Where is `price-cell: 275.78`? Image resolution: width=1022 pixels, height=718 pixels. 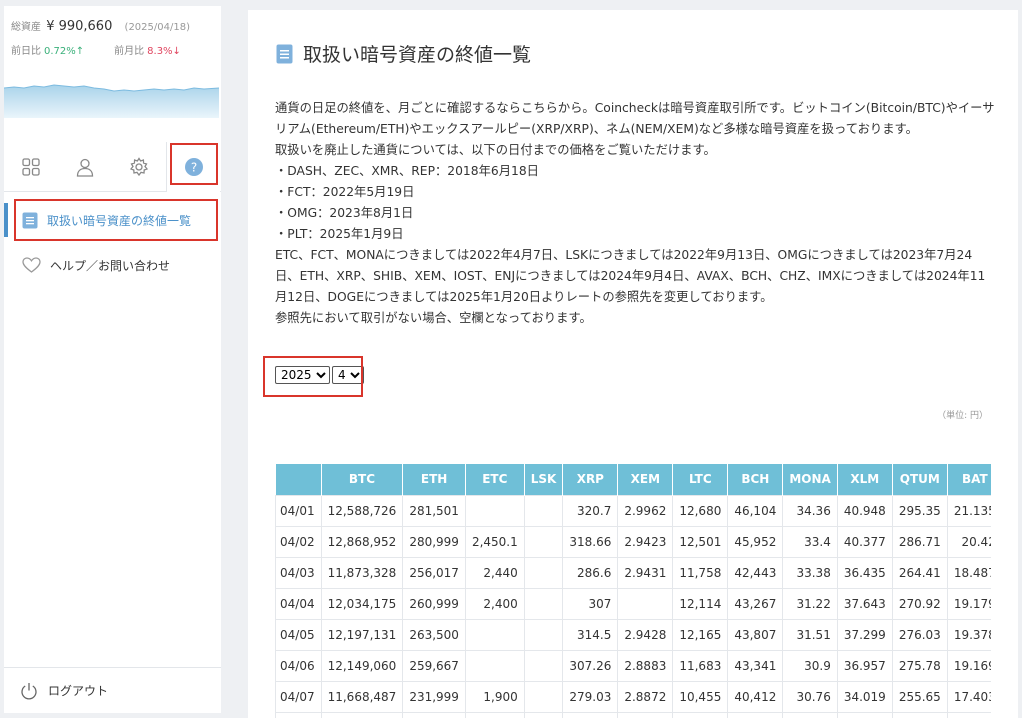
price-cell: 275.78 is located at coordinates (919, 665).